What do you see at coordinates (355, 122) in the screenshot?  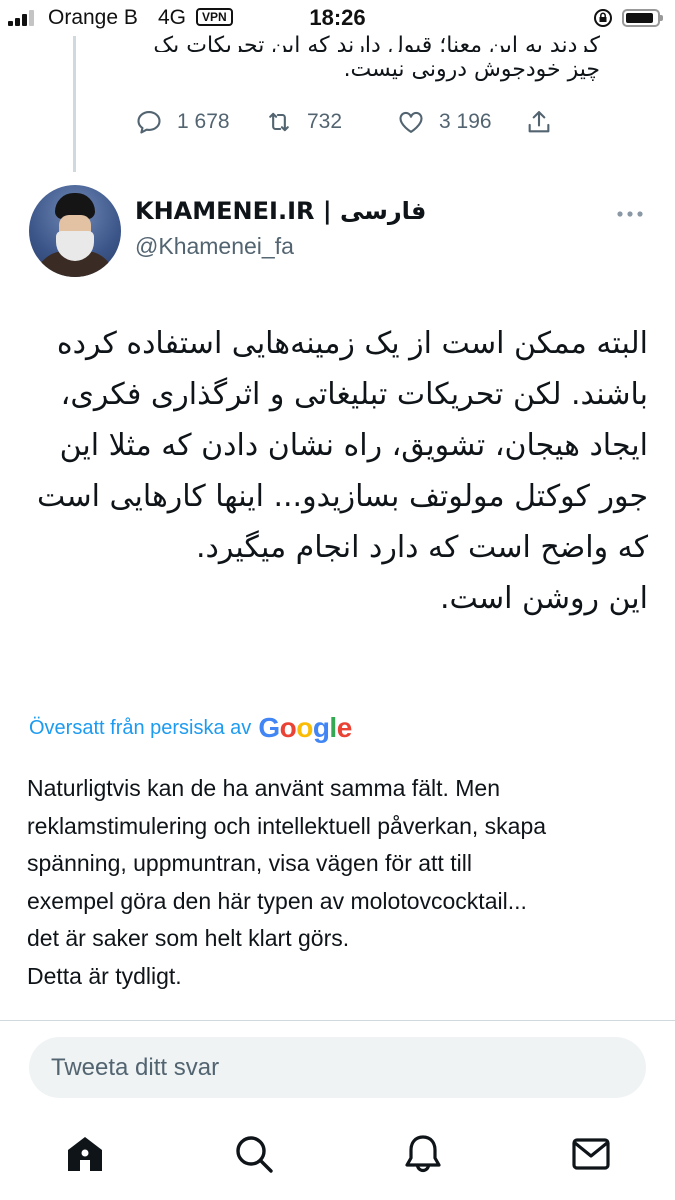 I see `previous-tweet-actions: 1 678 732 3 196` at bounding box center [355, 122].